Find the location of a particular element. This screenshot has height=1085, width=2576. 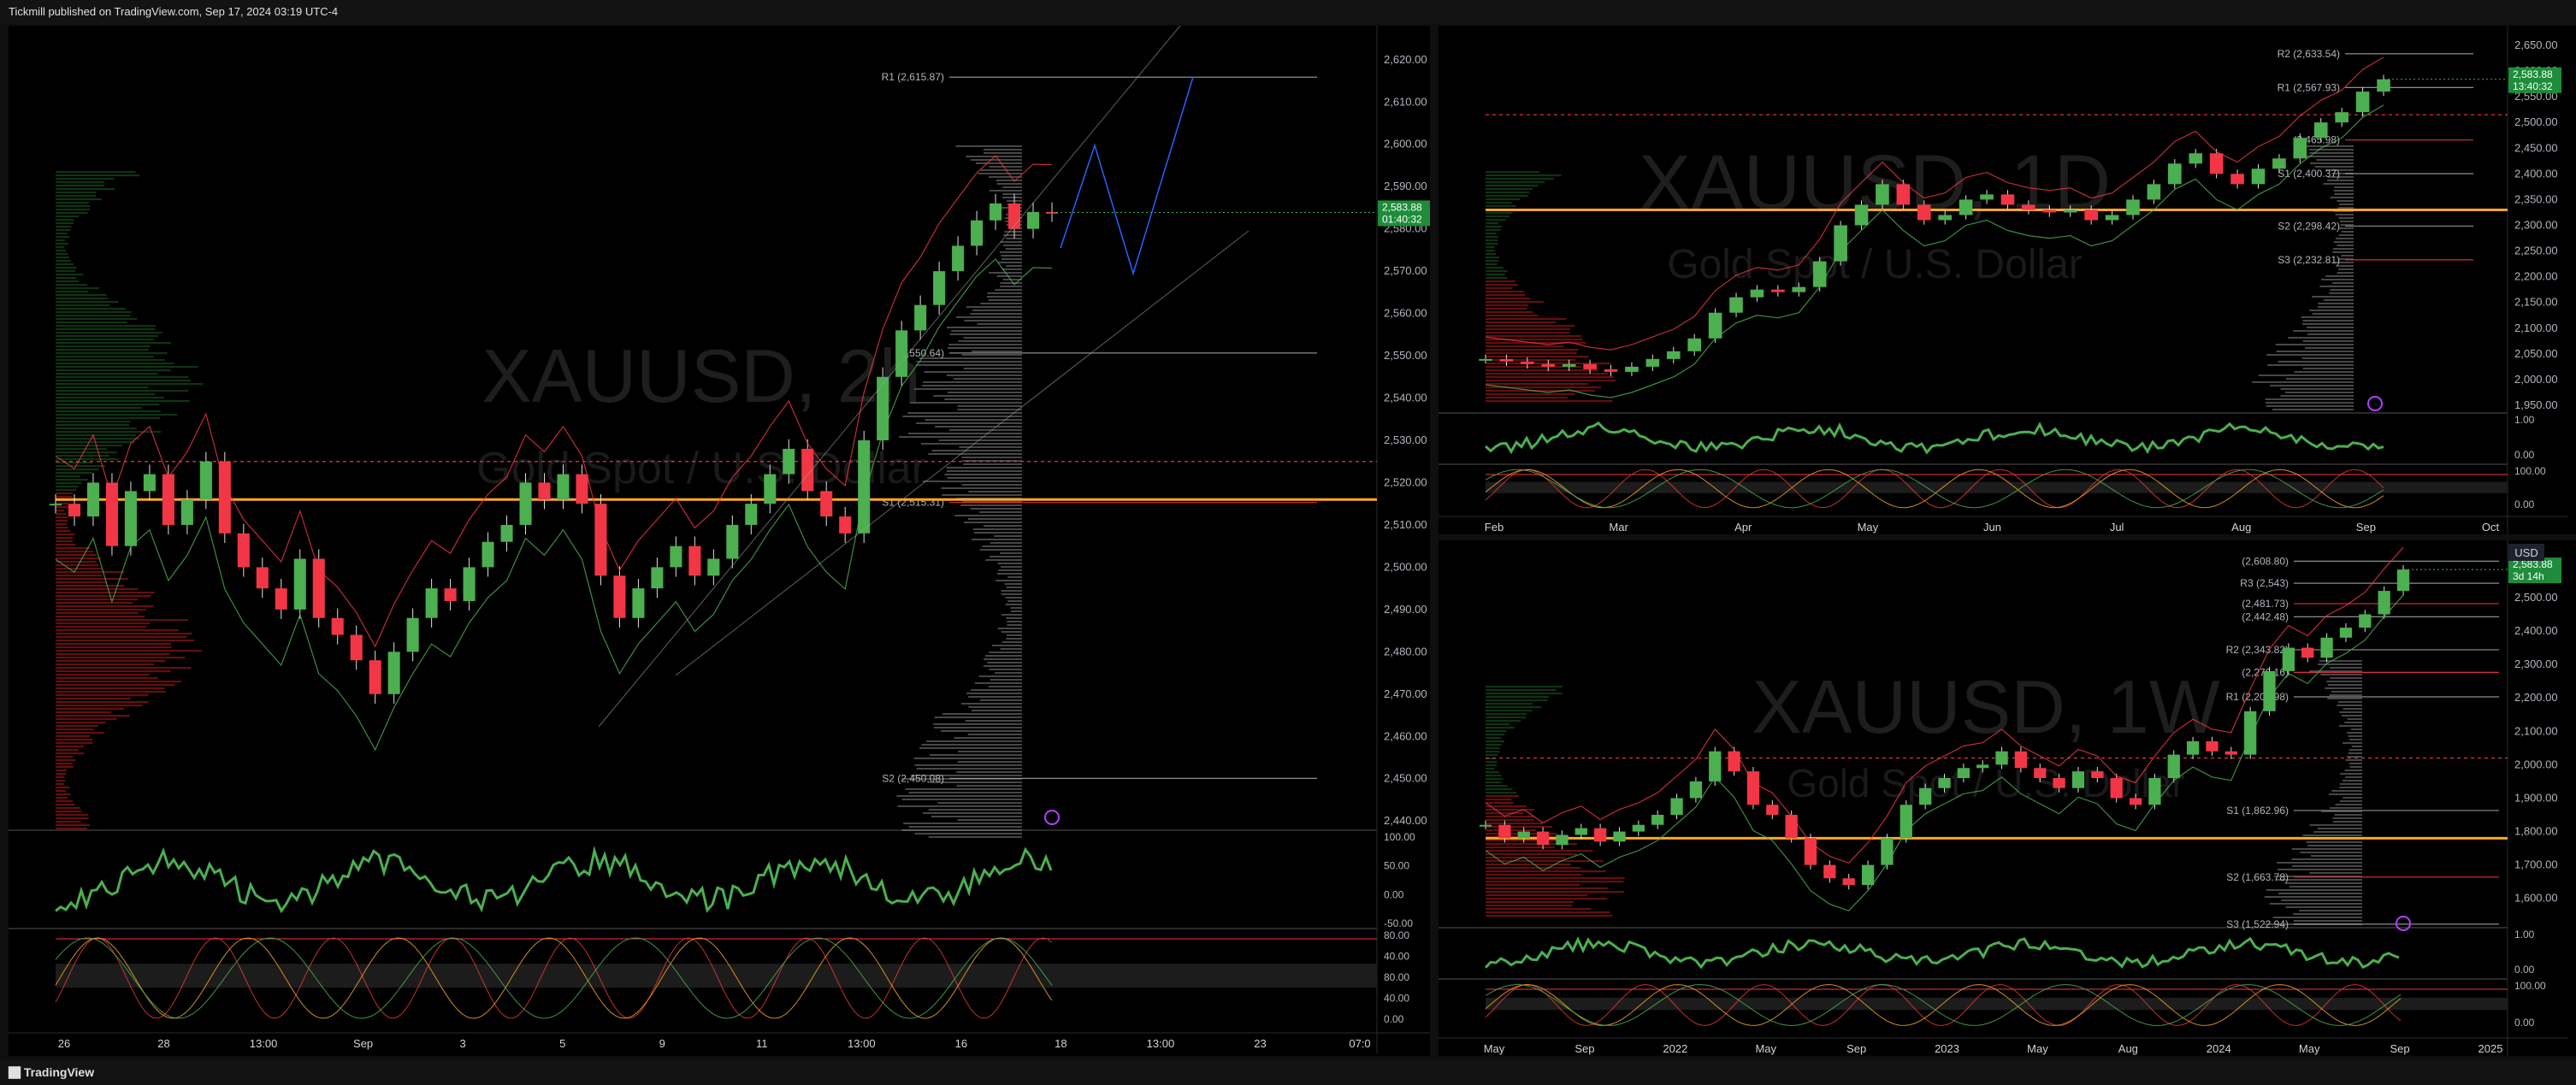

pivot-level-label: S1 (2,400.37) is located at coordinates (2309, 174).